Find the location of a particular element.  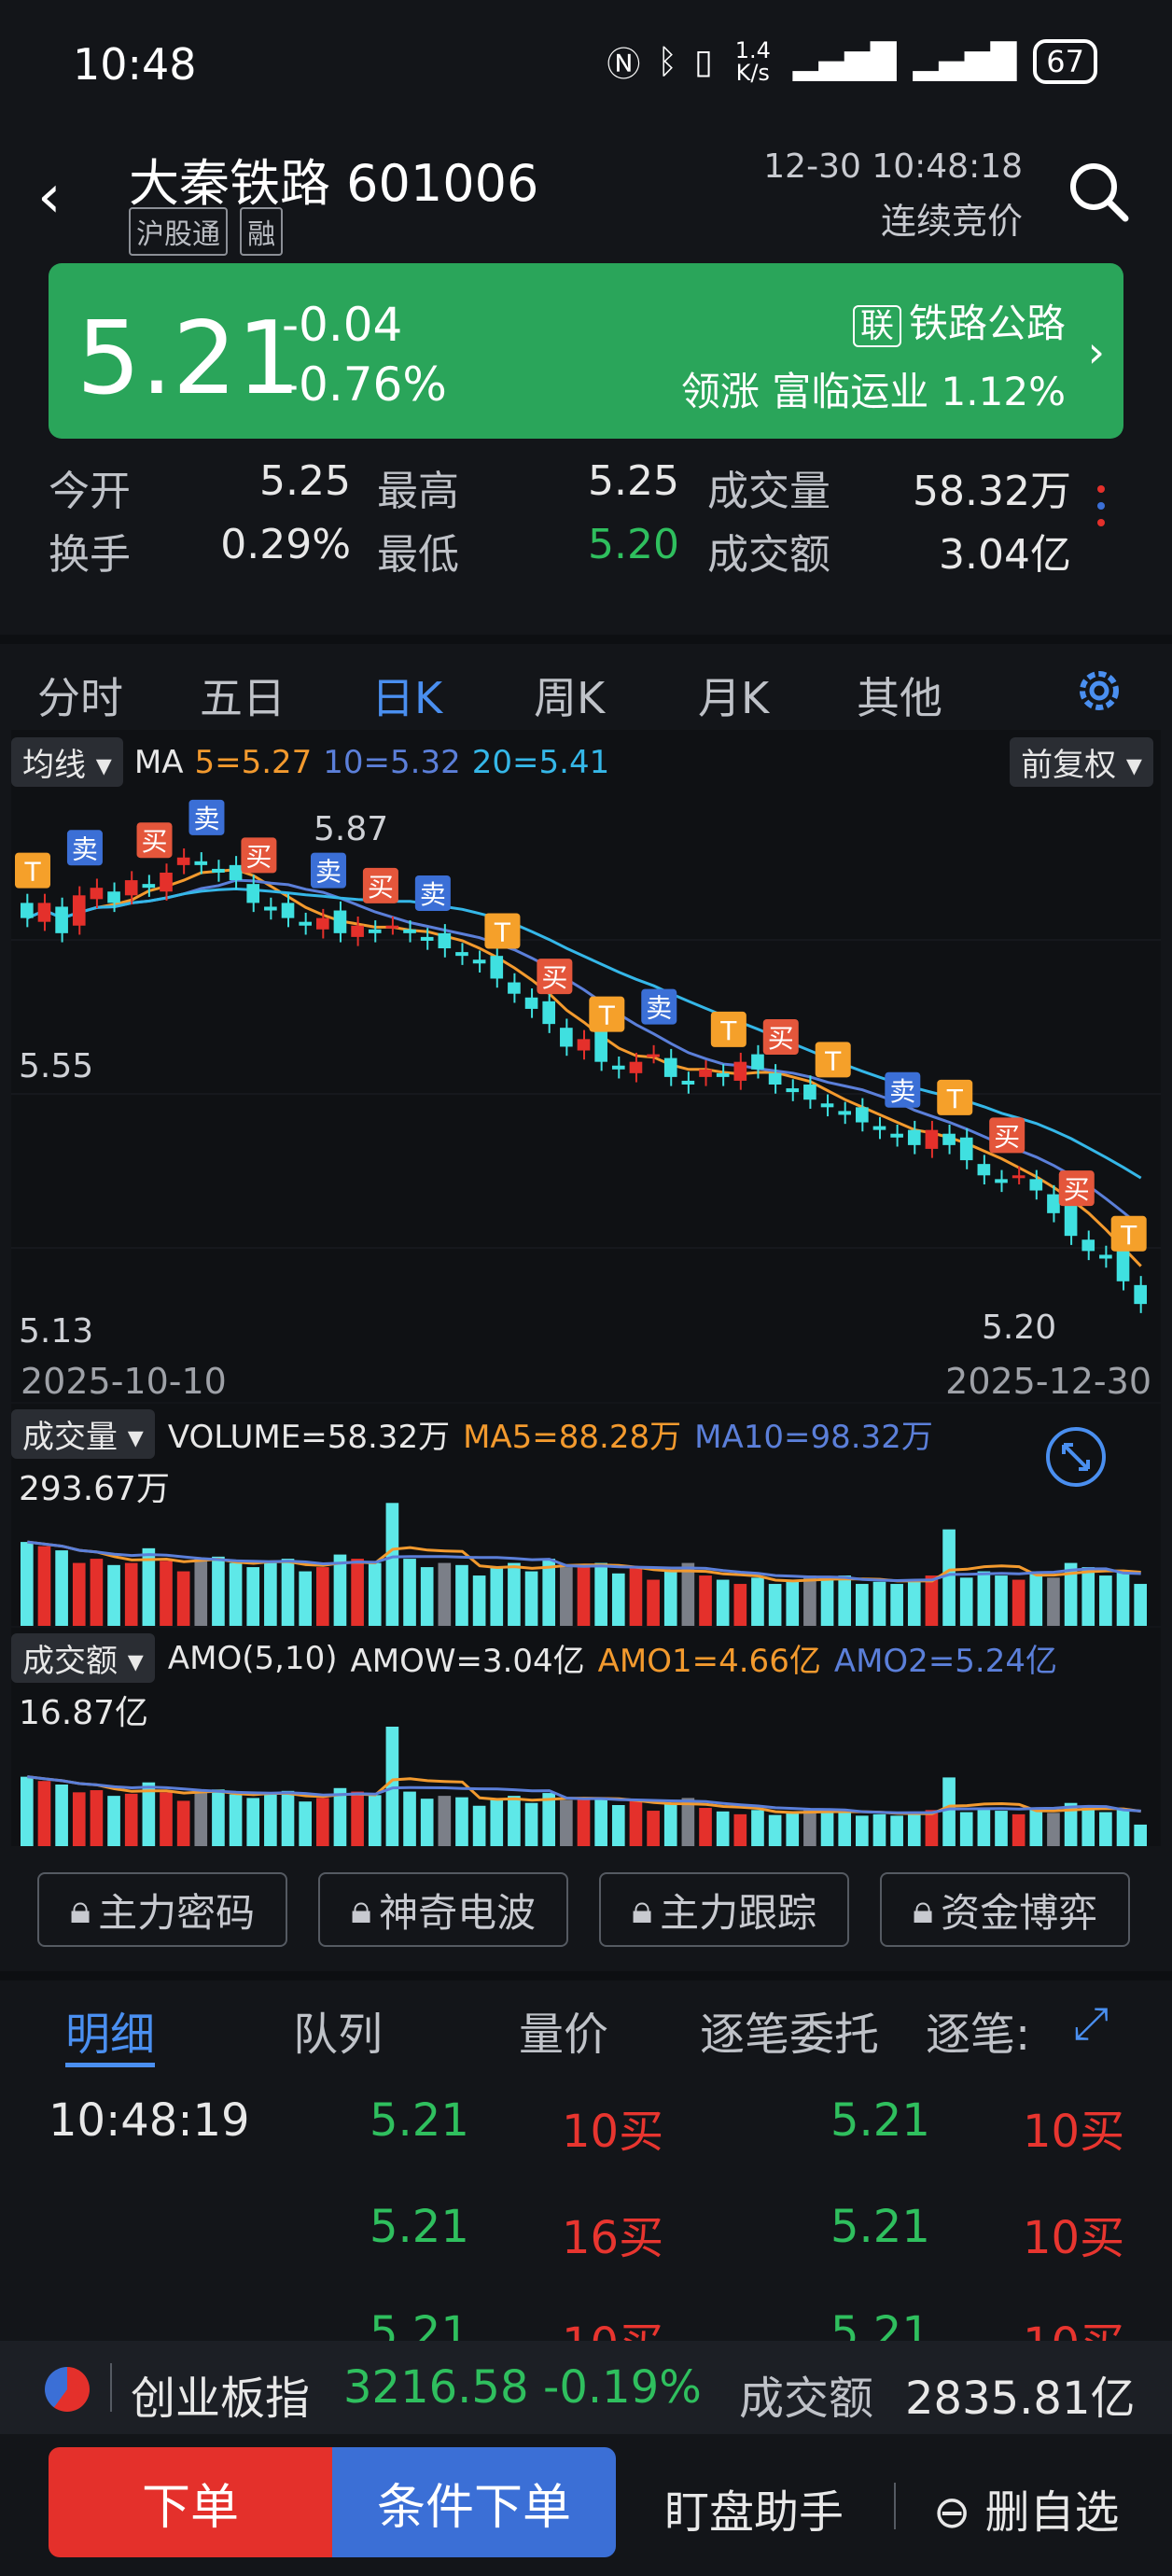

trade-volume: 10买 is located at coordinates (613, 2132).